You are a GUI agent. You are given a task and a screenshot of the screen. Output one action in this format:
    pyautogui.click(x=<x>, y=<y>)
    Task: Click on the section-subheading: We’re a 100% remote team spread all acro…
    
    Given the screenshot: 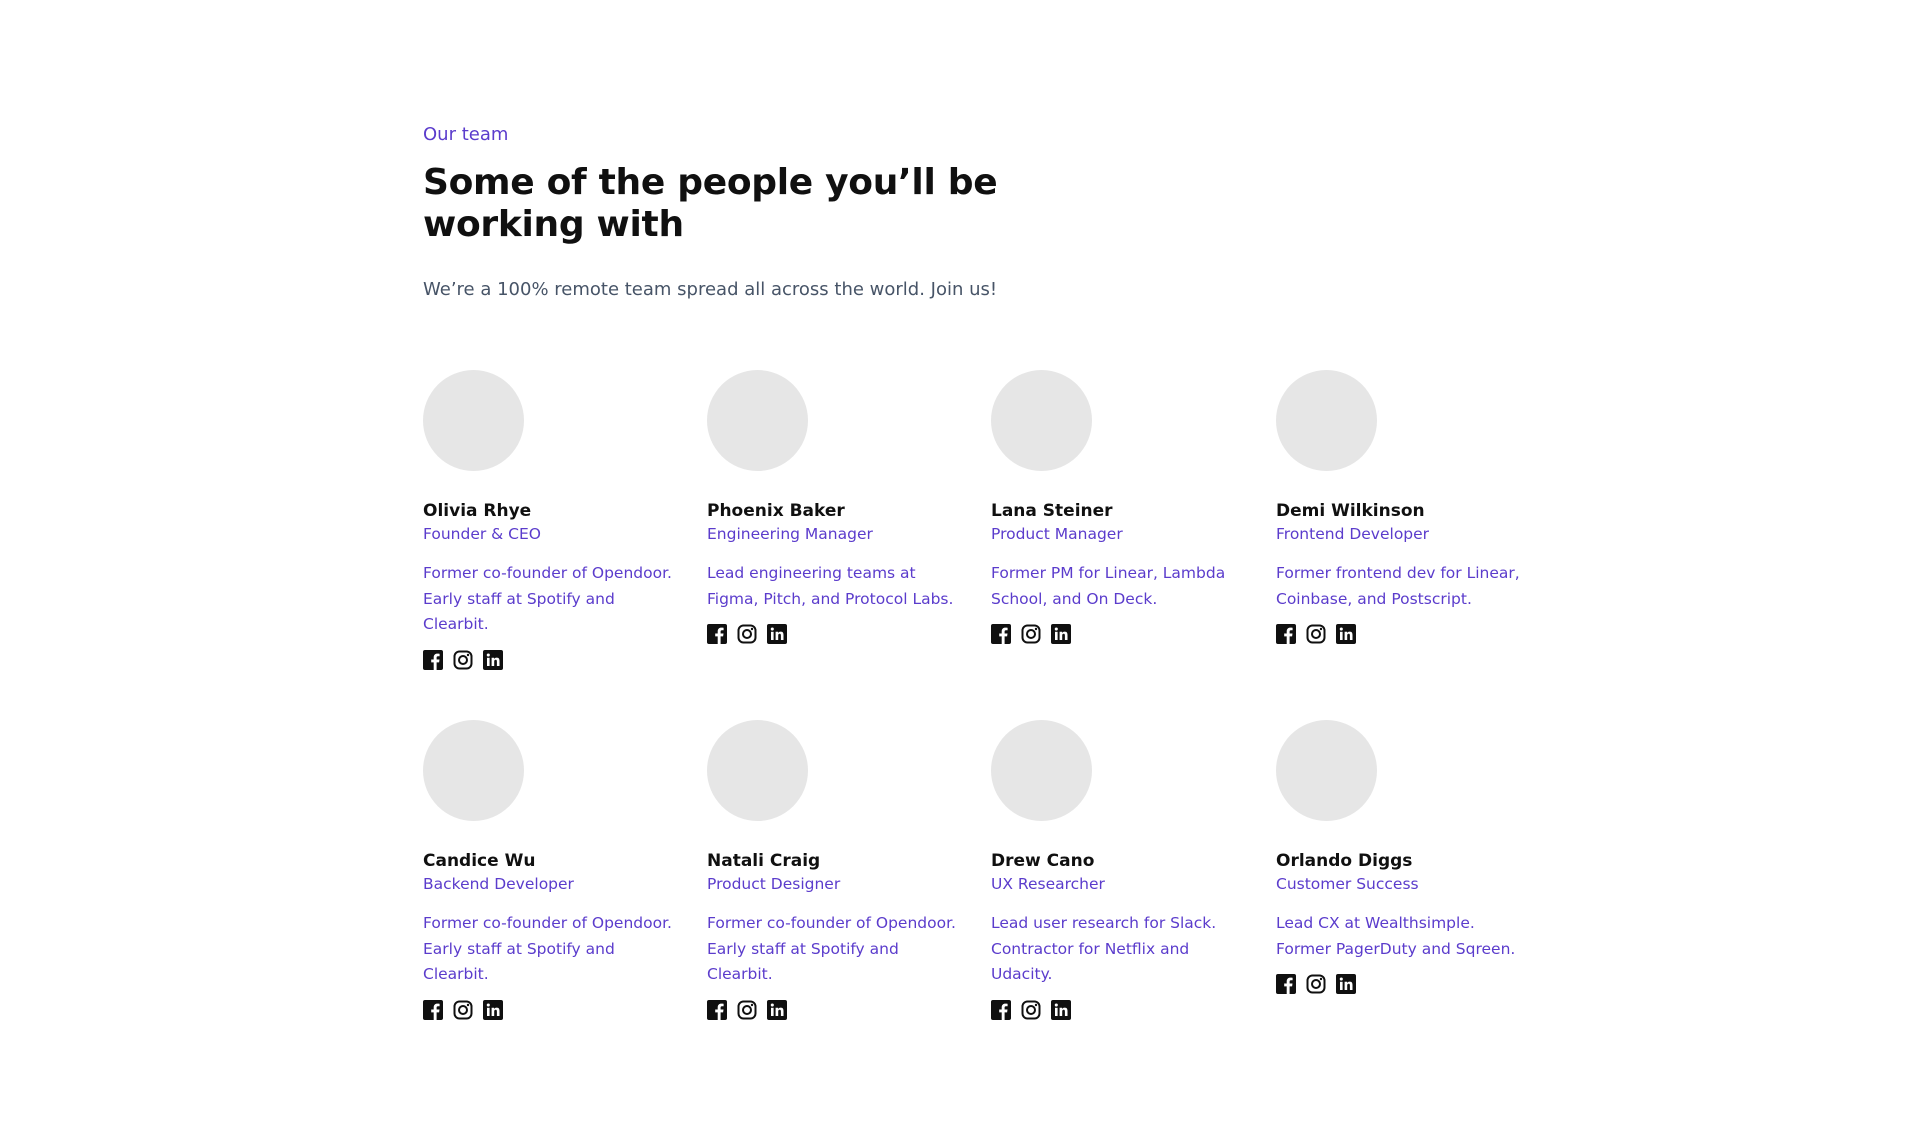 What is the action you would take?
    pyautogui.click(x=710, y=289)
    